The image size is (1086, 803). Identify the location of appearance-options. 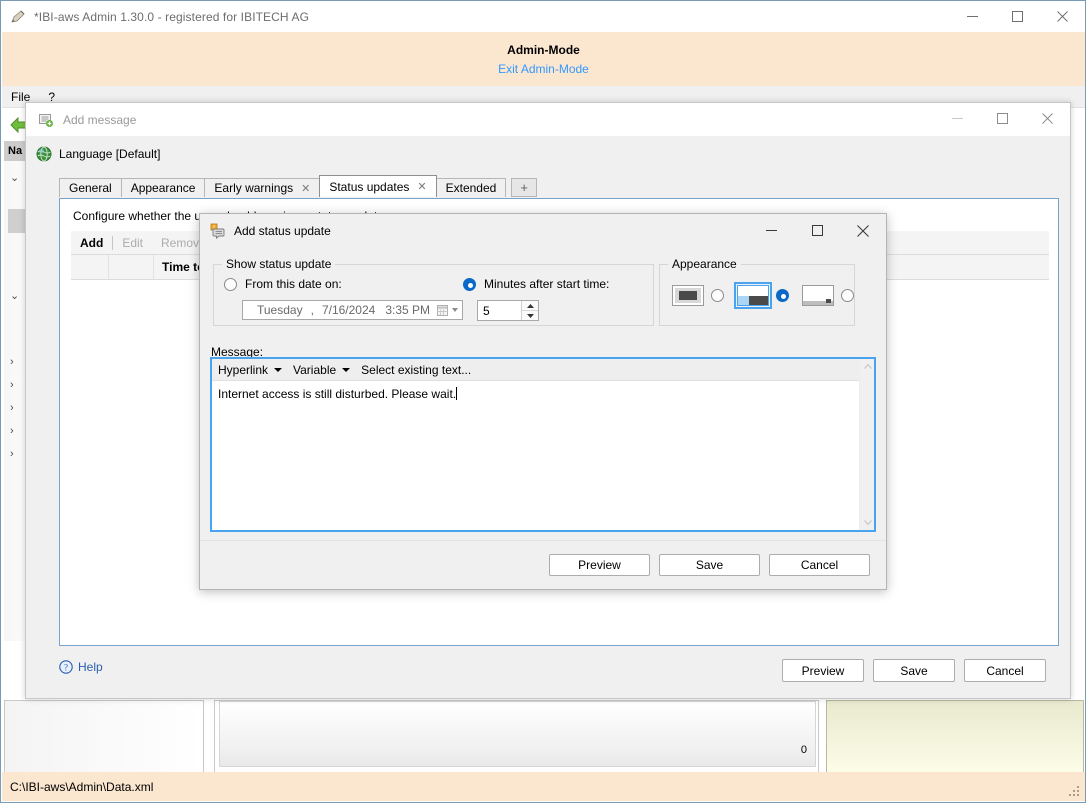
(763, 295).